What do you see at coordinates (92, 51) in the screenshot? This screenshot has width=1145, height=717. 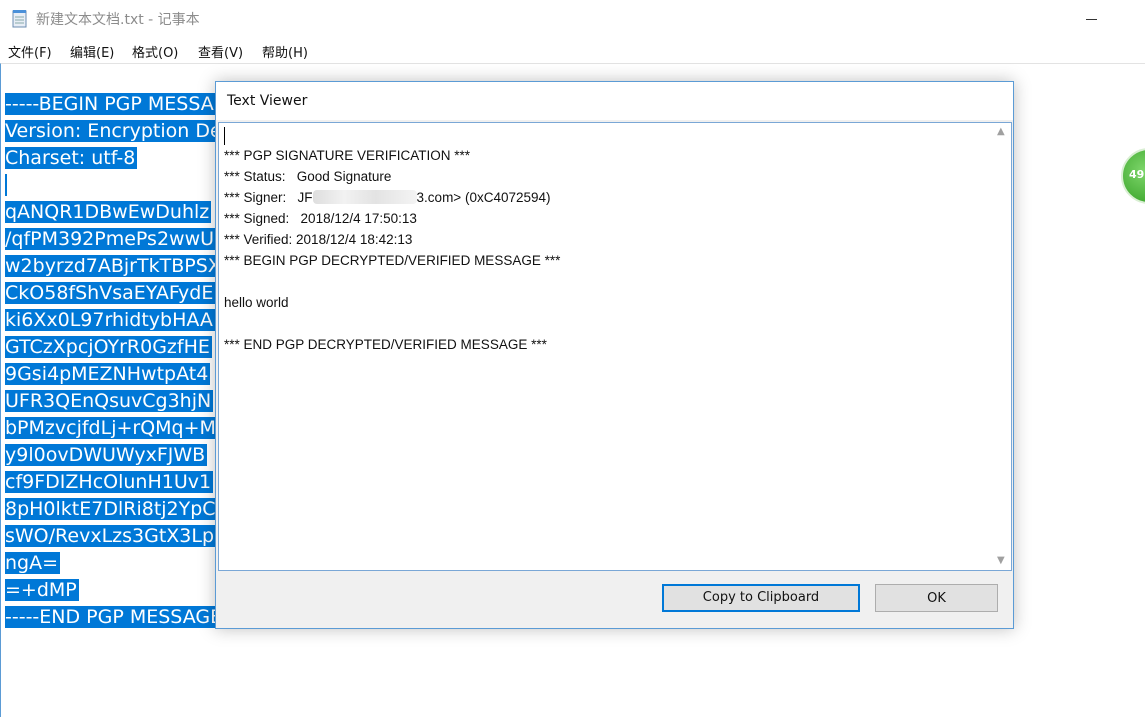 I see `menu-edit: 编辑(E)` at bounding box center [92, 51].